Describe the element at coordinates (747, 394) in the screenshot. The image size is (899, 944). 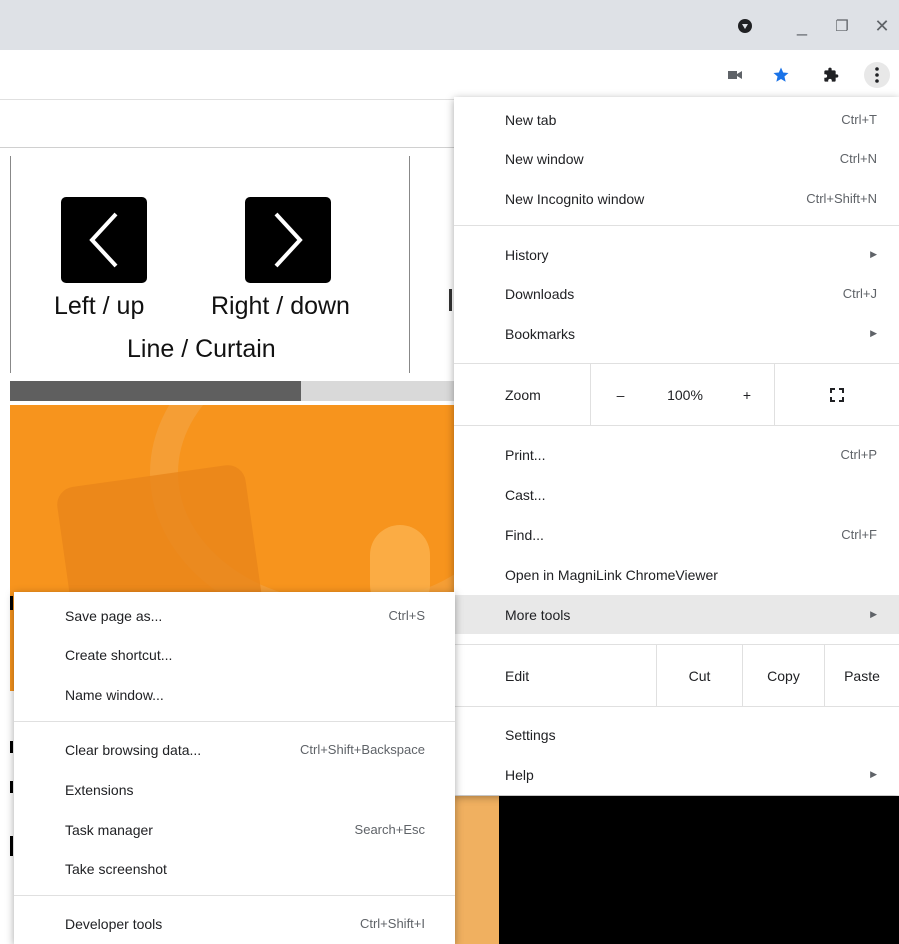
I see `zoom-in-button: +` at that location.